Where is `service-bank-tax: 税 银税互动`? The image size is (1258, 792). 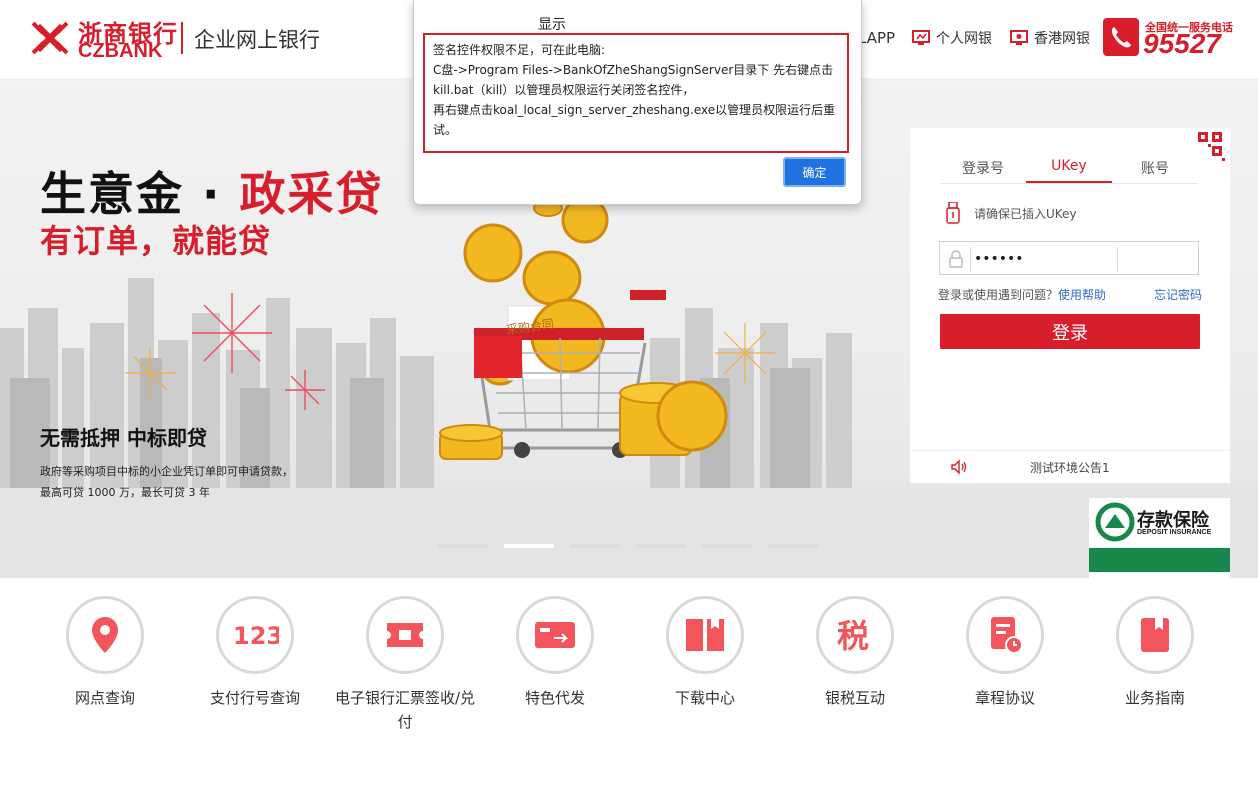 service-bank-tax: 税 银税互动 is located at coordinates (855, 653).